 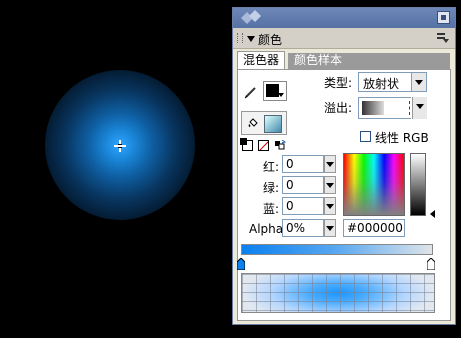 What do you see at coordinates (418, 184) in the screenshot?
I see `brightness-slider` at bounding box center [418, 184].